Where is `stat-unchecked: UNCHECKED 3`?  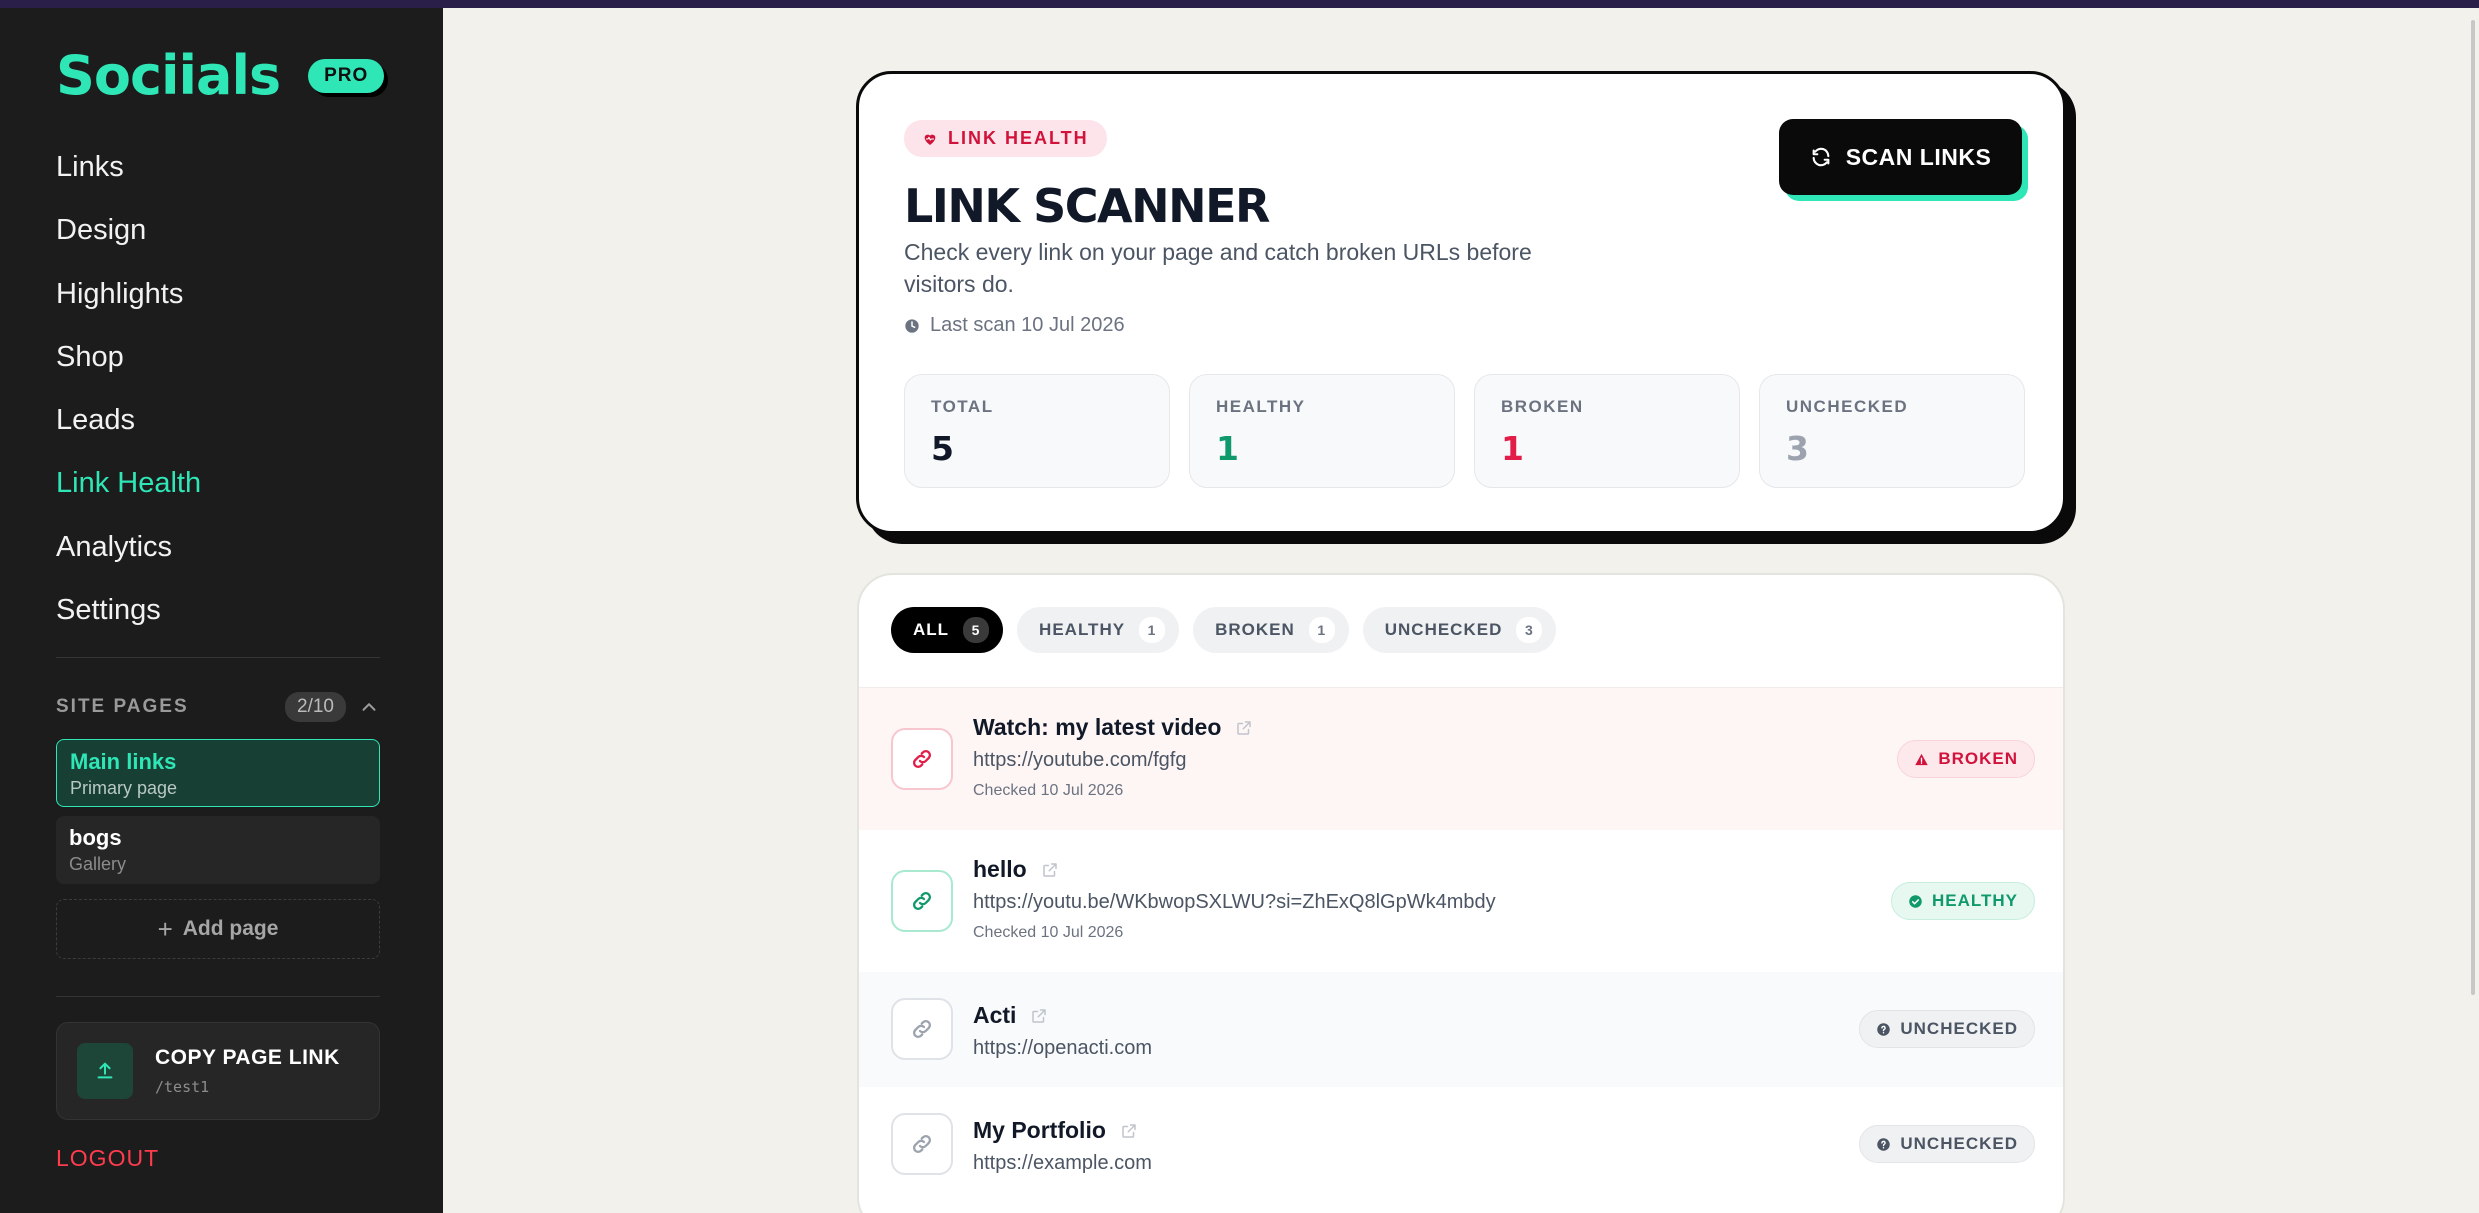 stat-unchecked: UNCHECKED 3 is located at coordinates (1892, 431).